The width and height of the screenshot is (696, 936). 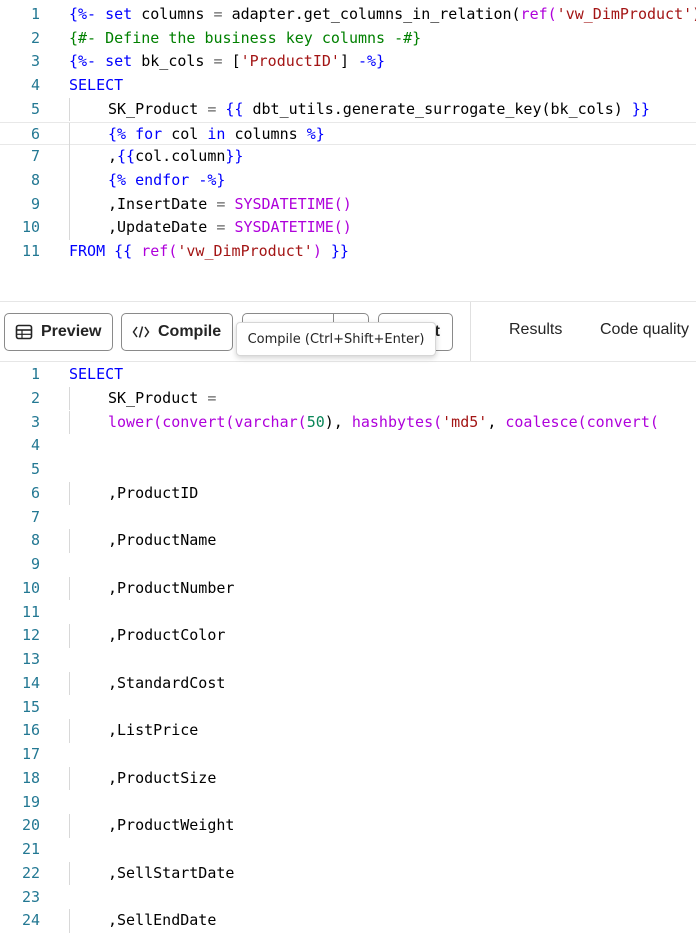 What do you see at coordinates (382, 588) in the screenshot?
I see `code-text: ,ProductNumber` at bounding box center [382, 588].